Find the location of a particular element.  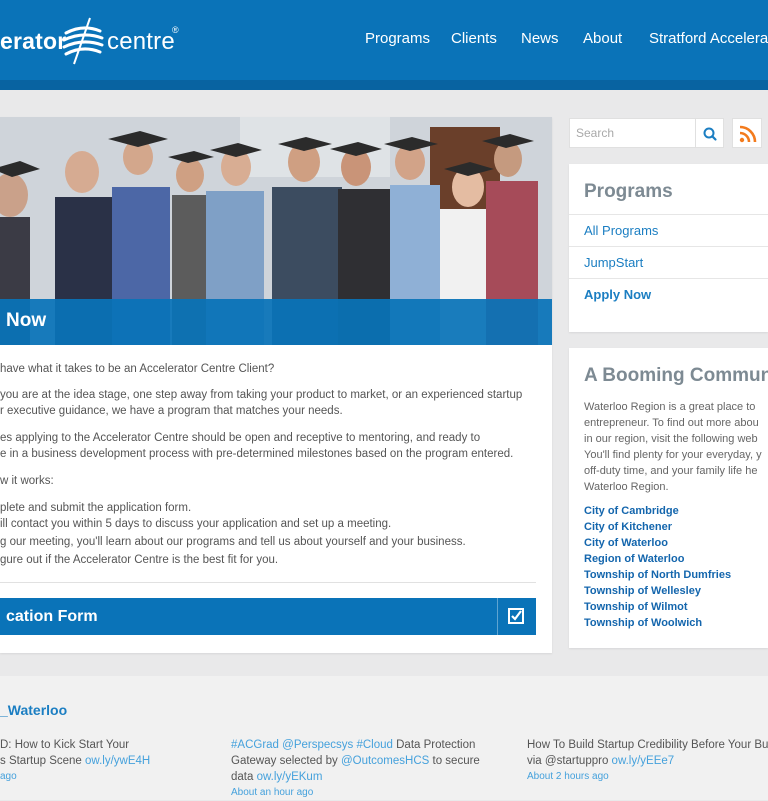

tweet-time: ago is located at coordinates (75, 777).